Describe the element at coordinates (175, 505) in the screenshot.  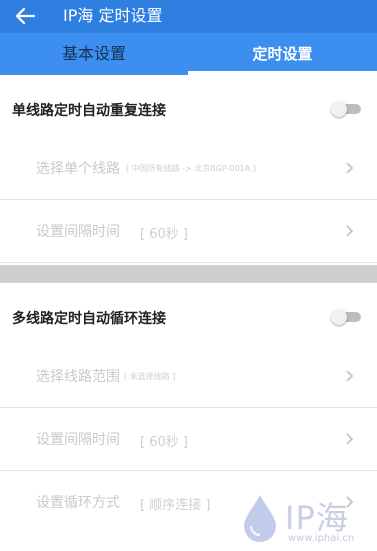
I see `row-value: [ 顺序连接 ]` at that location.